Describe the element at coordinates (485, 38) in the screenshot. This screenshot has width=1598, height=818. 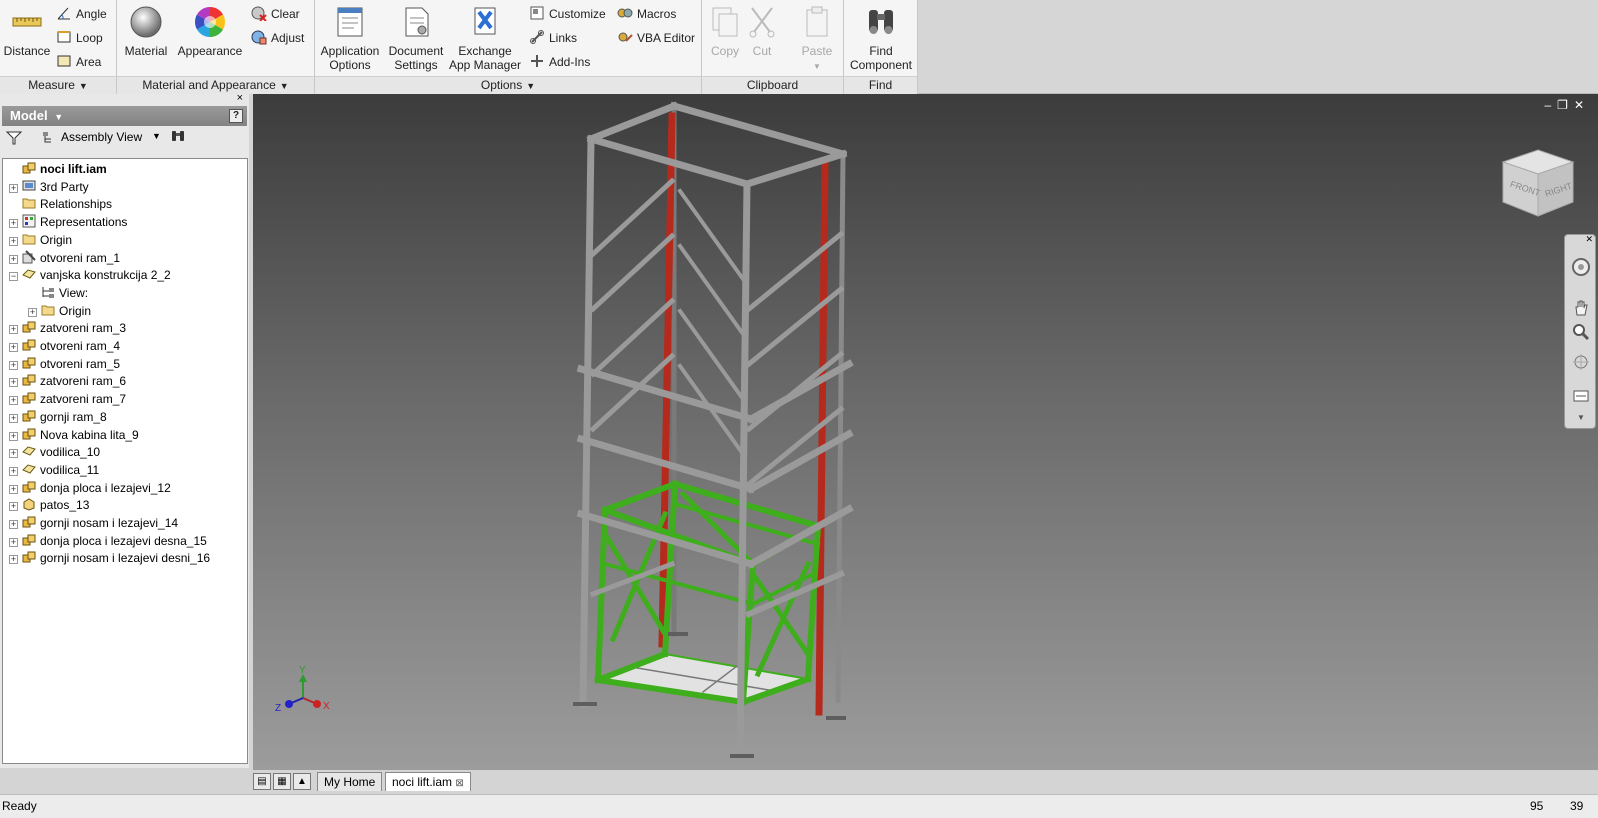
I see `exchange-app-manager-button: Exchange App Manager` at that location.